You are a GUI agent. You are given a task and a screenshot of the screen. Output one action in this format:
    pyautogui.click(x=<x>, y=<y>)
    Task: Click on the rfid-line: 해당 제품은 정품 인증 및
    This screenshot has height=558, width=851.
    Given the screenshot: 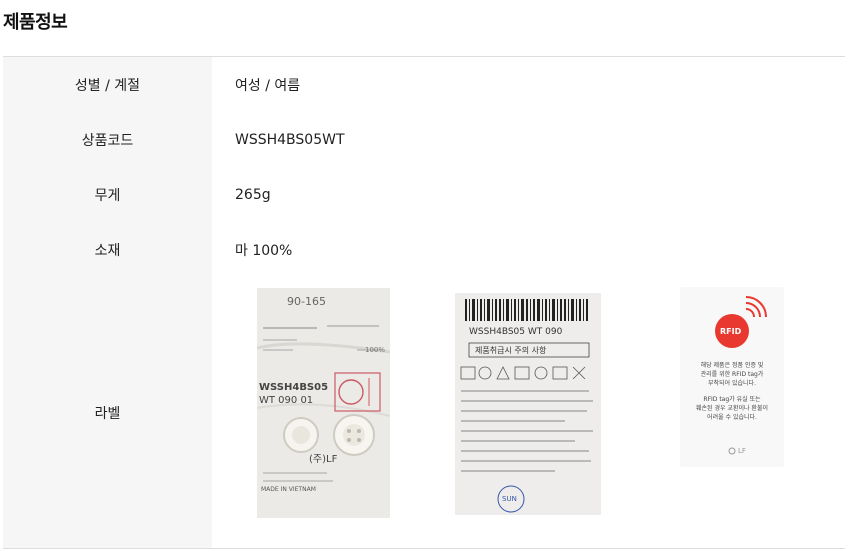 What is the action you would take?
    pyautogui.click(x=732, y=365)
    